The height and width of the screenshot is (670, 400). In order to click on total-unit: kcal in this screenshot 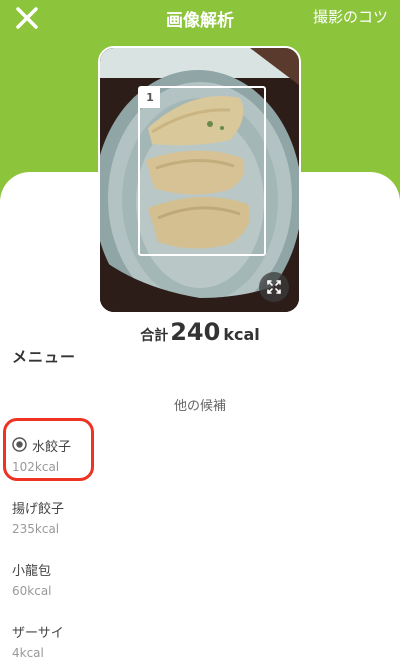, I will do `click(241, 334)`.